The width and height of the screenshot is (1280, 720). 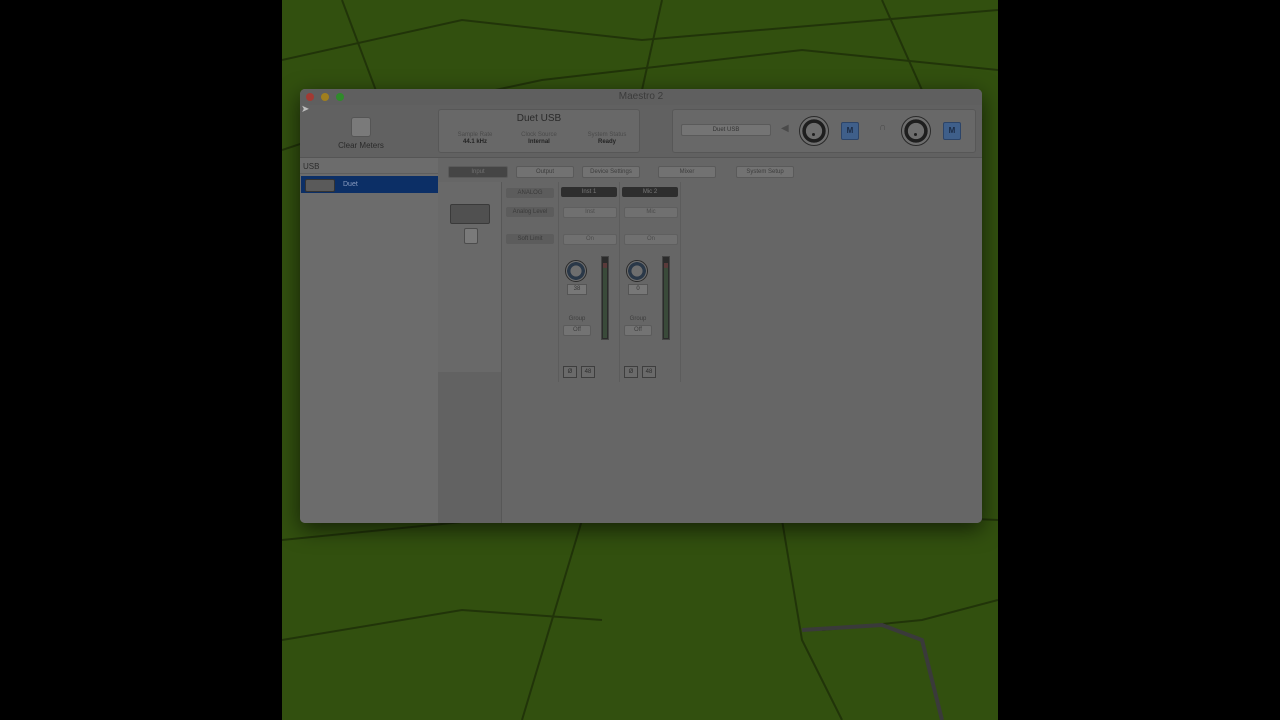 What do you see at coordinates (638, 289) in the screenshot?
I see `gain-value: 0` at bounding box center [638, 289].